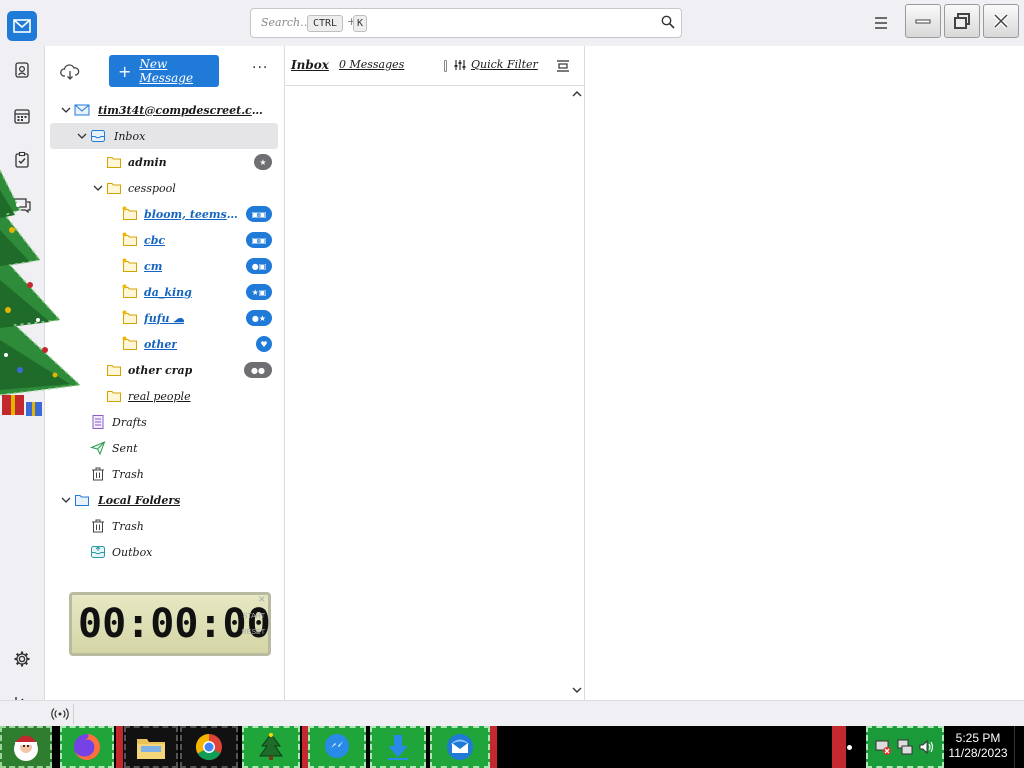 The width and height of the screenshot is (1024, 768). What do you see at coordinates (164, 370) in the screenshot?
I see `folder-tree-row: other crap ●●` at bounding box center [164, 370].